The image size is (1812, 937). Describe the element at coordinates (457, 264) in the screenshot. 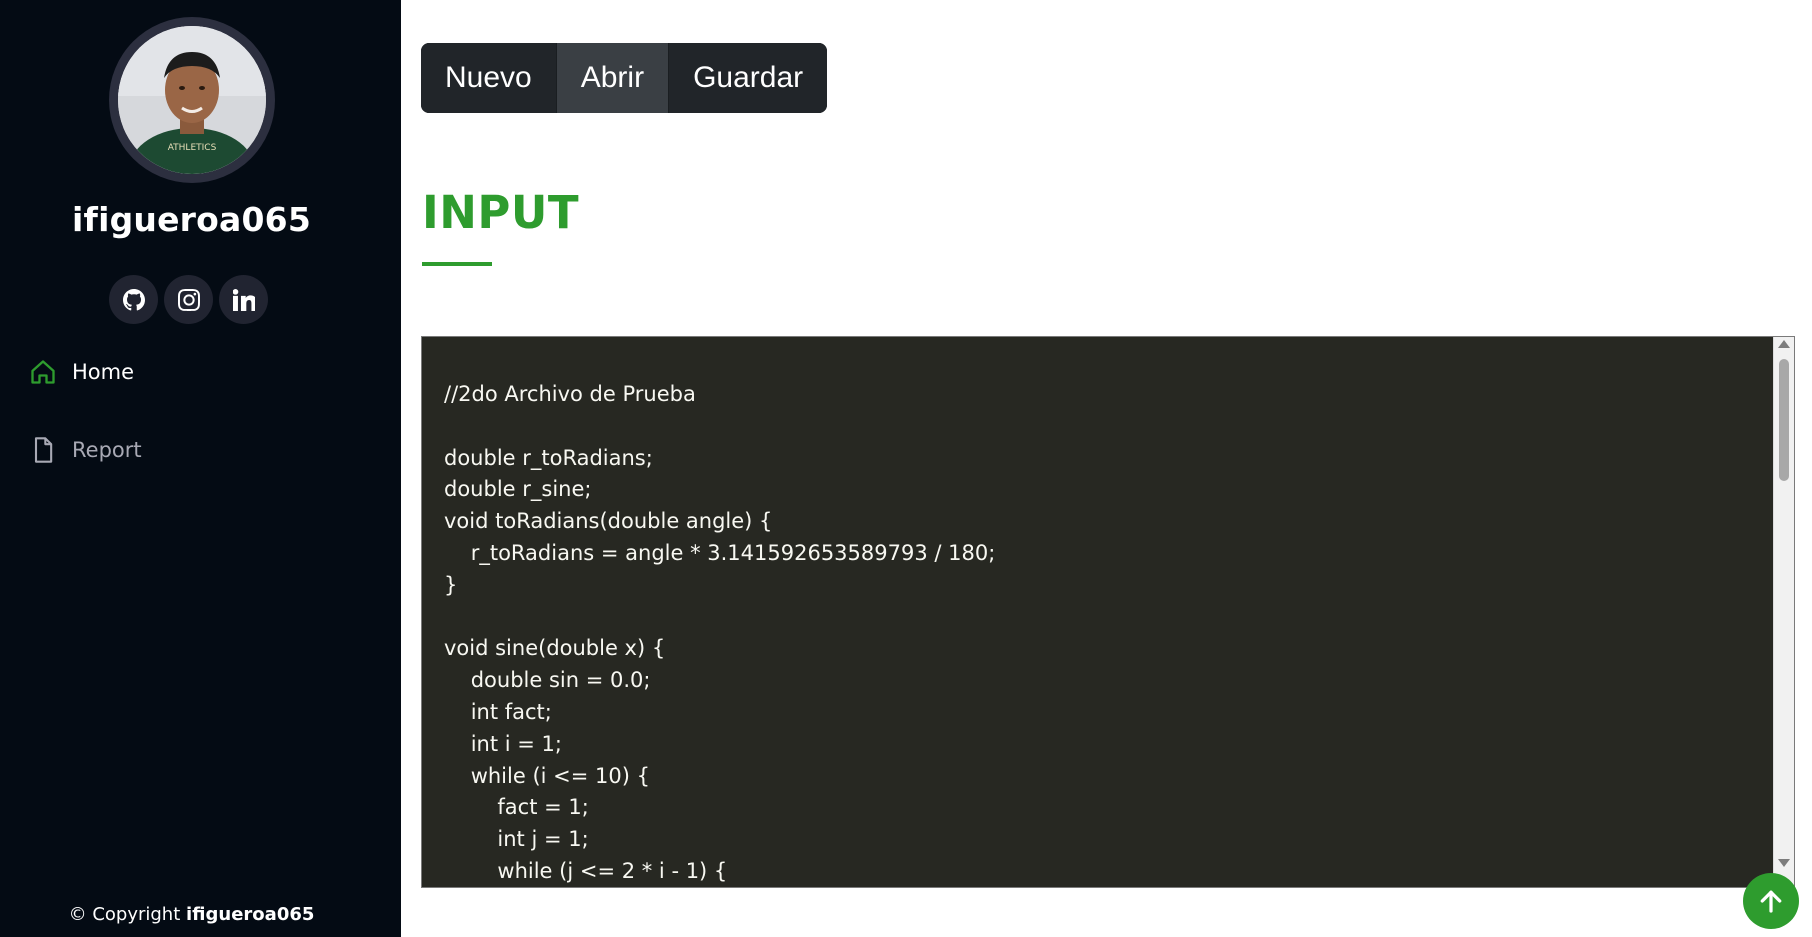

I see `title-underline` at that location.